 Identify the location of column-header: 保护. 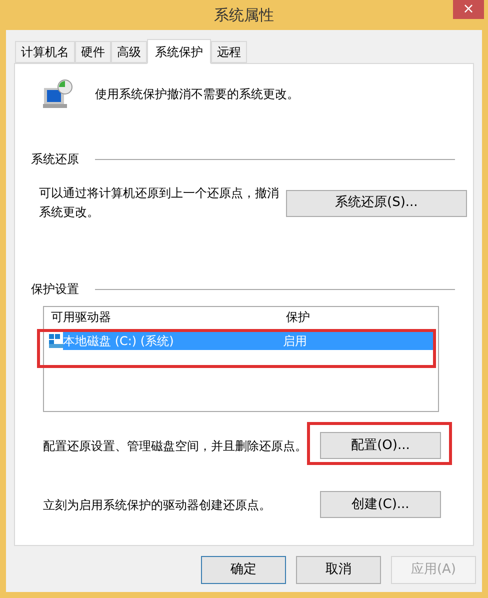
(298, 317).